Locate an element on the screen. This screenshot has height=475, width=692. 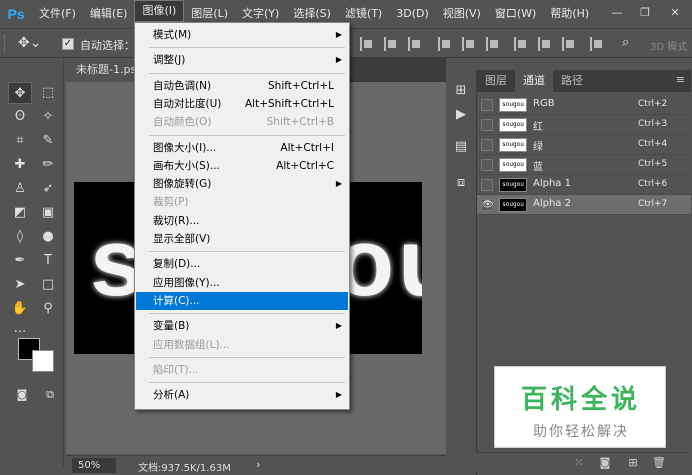
screen-mode-icon: ⧉ is located at coordinates (50, 395).